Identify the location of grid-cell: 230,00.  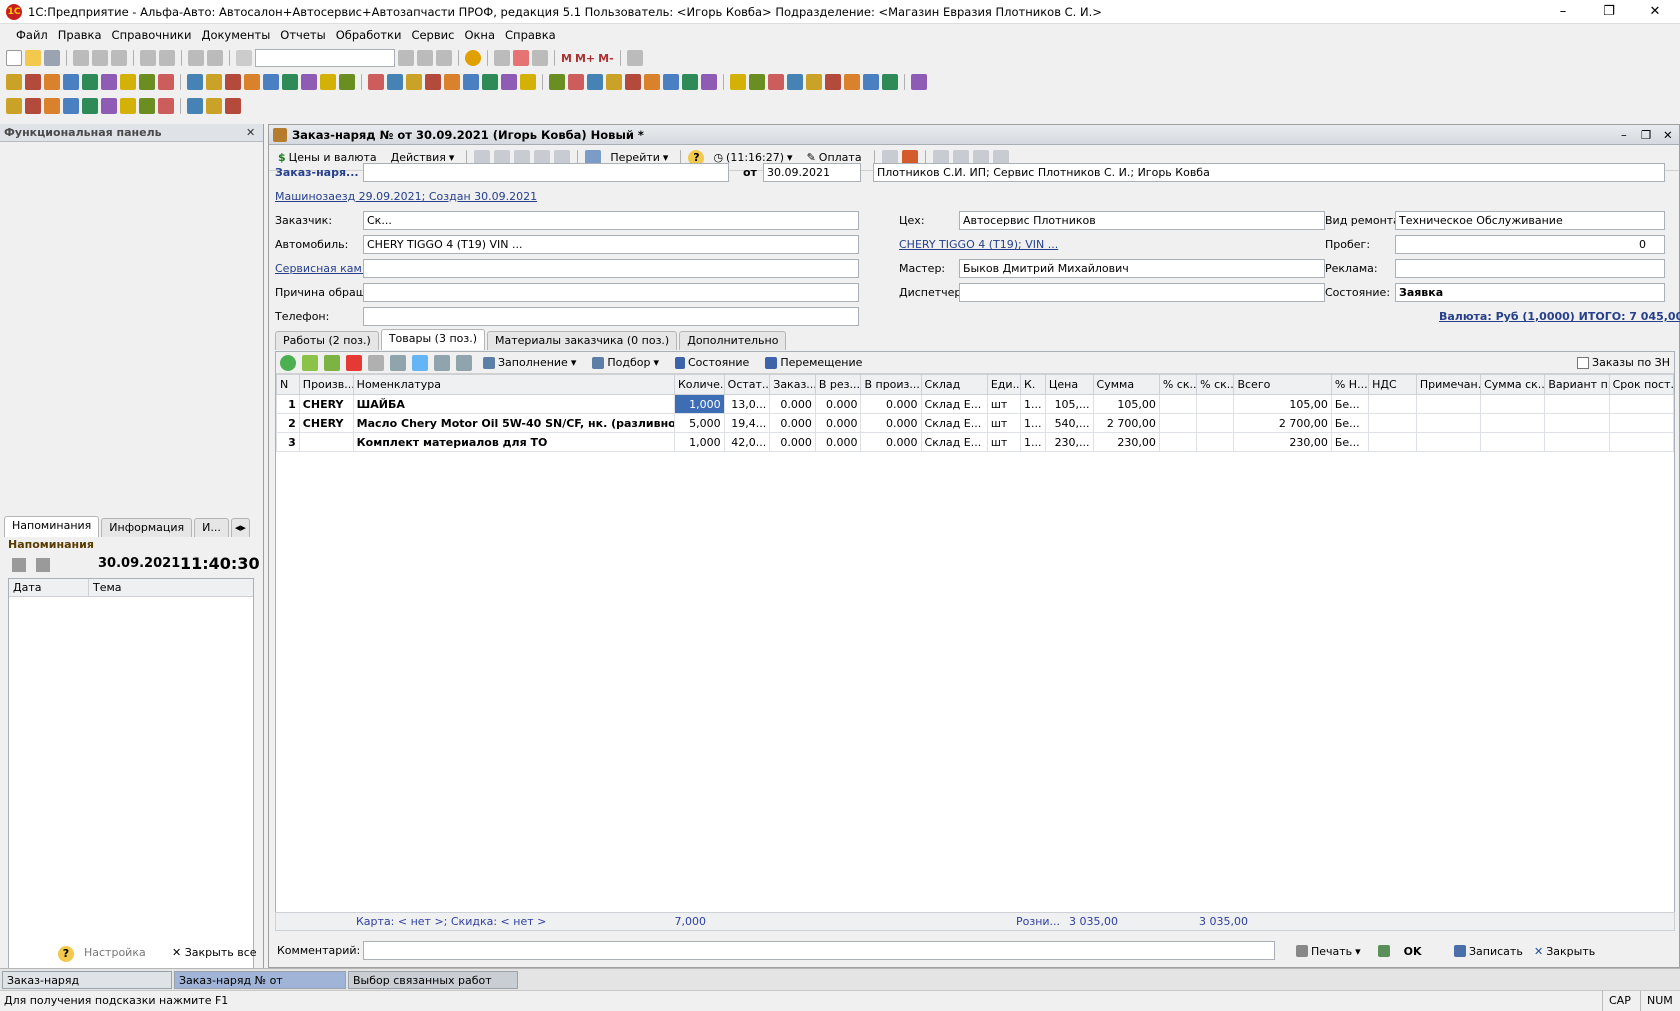
(1126, 442).